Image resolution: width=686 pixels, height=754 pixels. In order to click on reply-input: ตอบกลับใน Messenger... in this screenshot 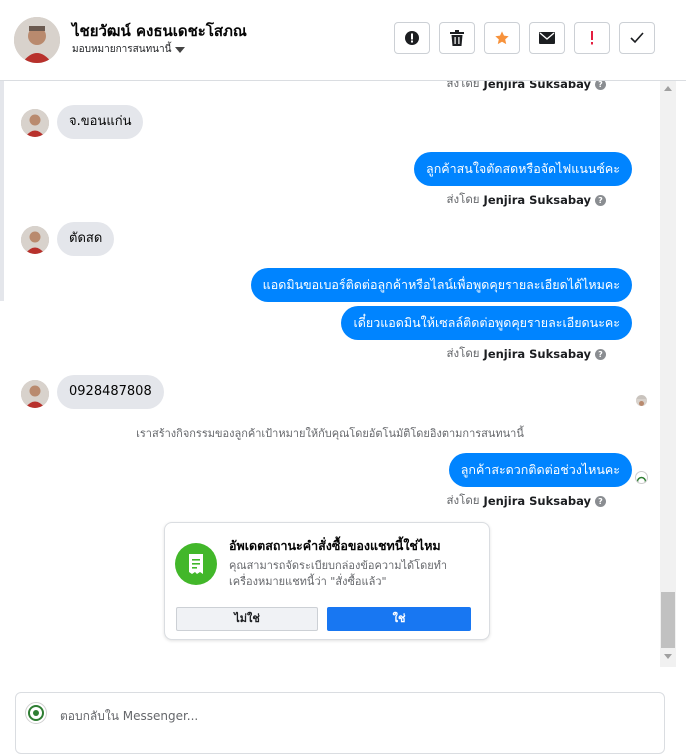, I will do `click(129, 716)`.